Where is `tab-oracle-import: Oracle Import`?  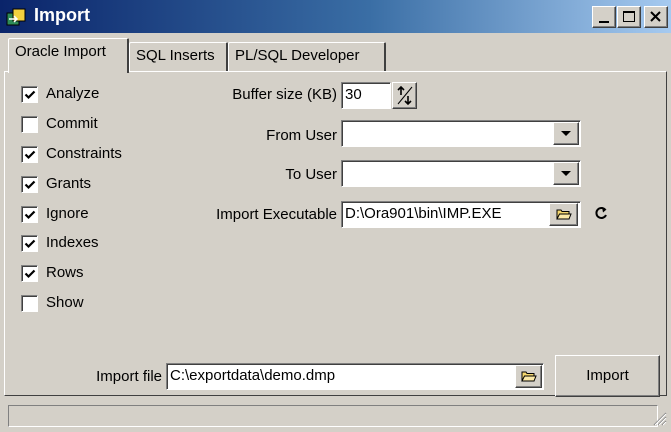 tab-oracle-import: Oracle Import is located at coordinates (68, 55).